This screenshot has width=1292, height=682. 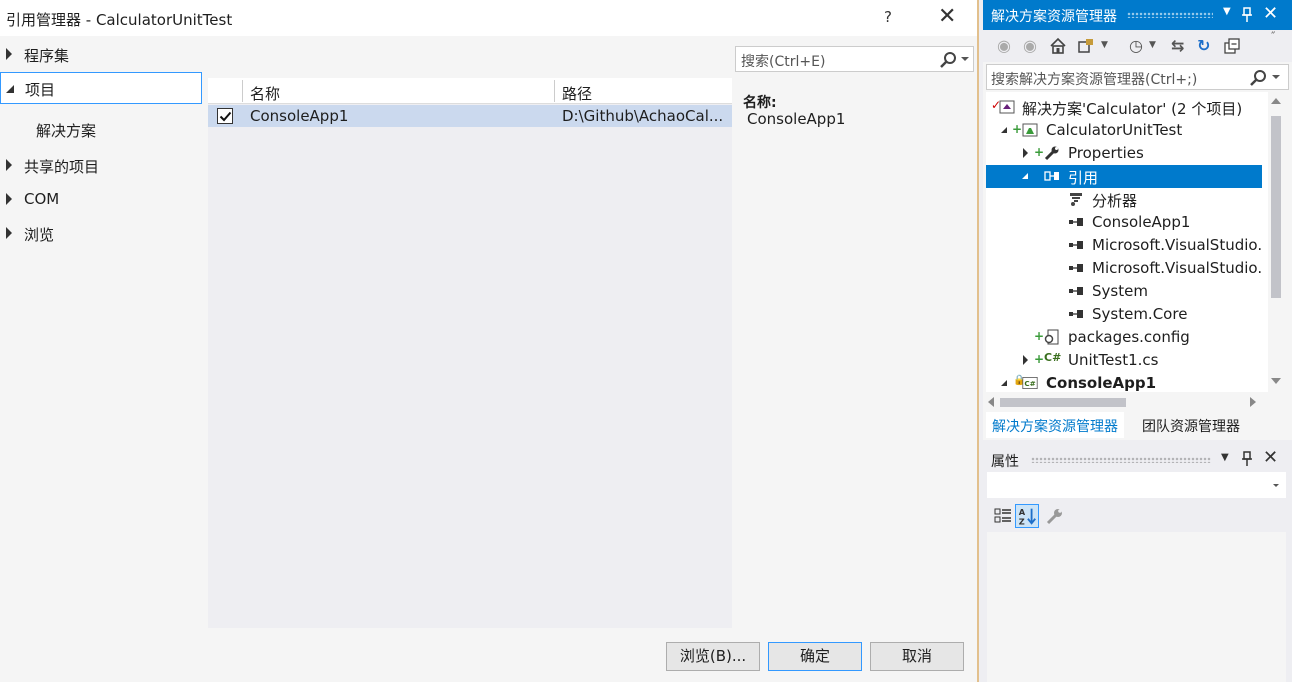 I want to click on tree-item-analyzers: 分析器, so click(x=1127, y=199).